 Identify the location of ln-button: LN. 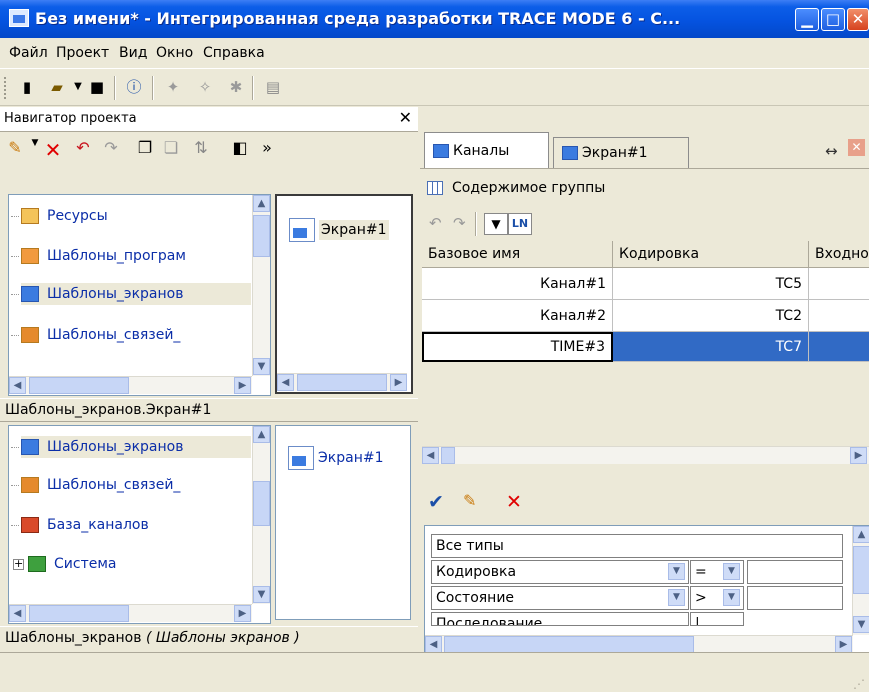
(520, 224).